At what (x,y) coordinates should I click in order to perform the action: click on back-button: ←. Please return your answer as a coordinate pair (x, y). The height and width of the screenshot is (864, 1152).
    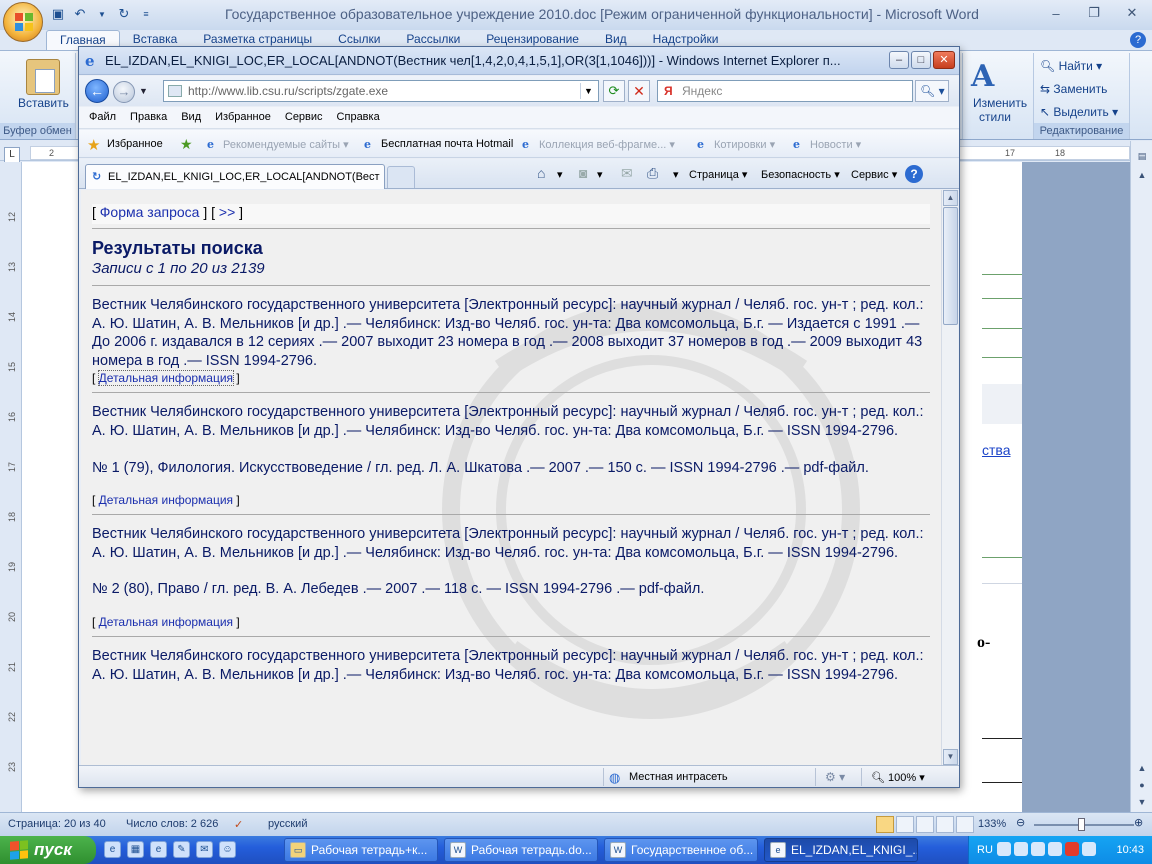
    Looking at the image, I should click on (97, 91).